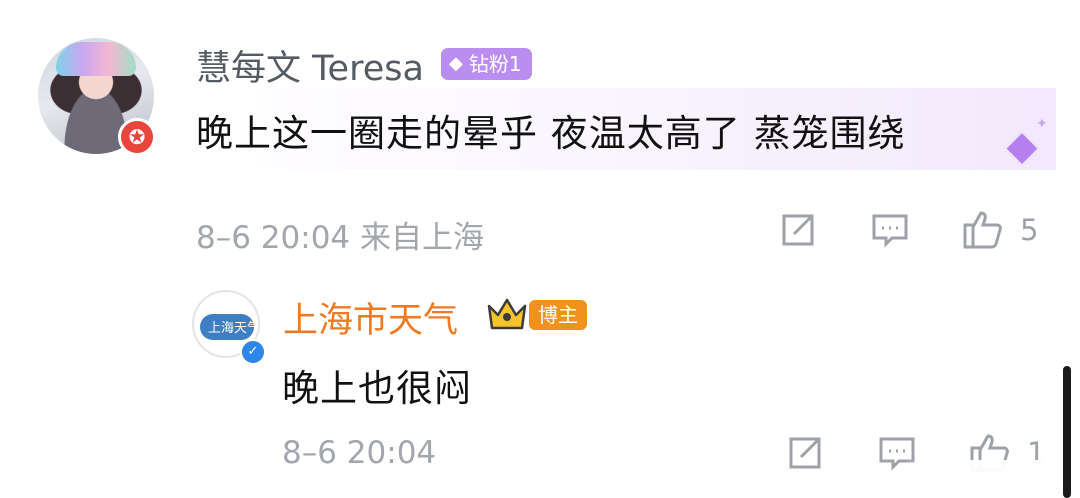  I want to click on comment-text: 晚上这一圈走的晕乎 夜温太高了 蒸笼围绕, so click(551, 130).